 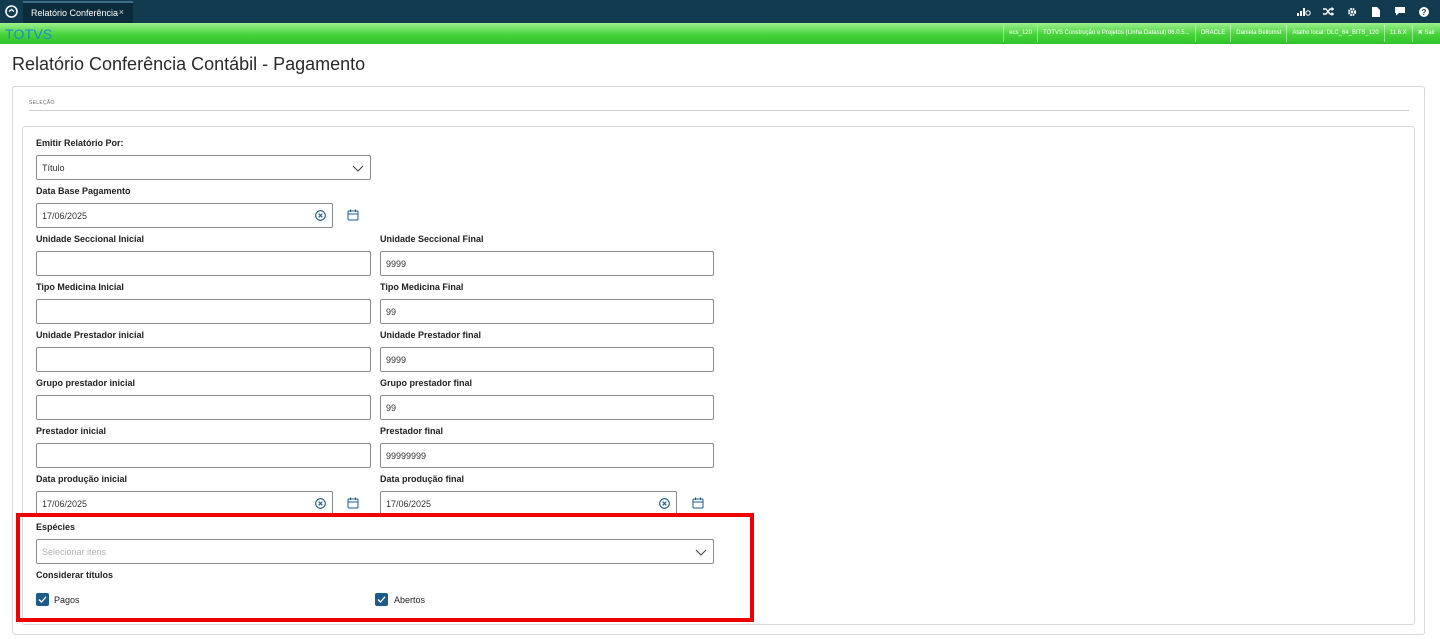 I want to click on brand-logo: TOTVS, so click(x=29, y=34).